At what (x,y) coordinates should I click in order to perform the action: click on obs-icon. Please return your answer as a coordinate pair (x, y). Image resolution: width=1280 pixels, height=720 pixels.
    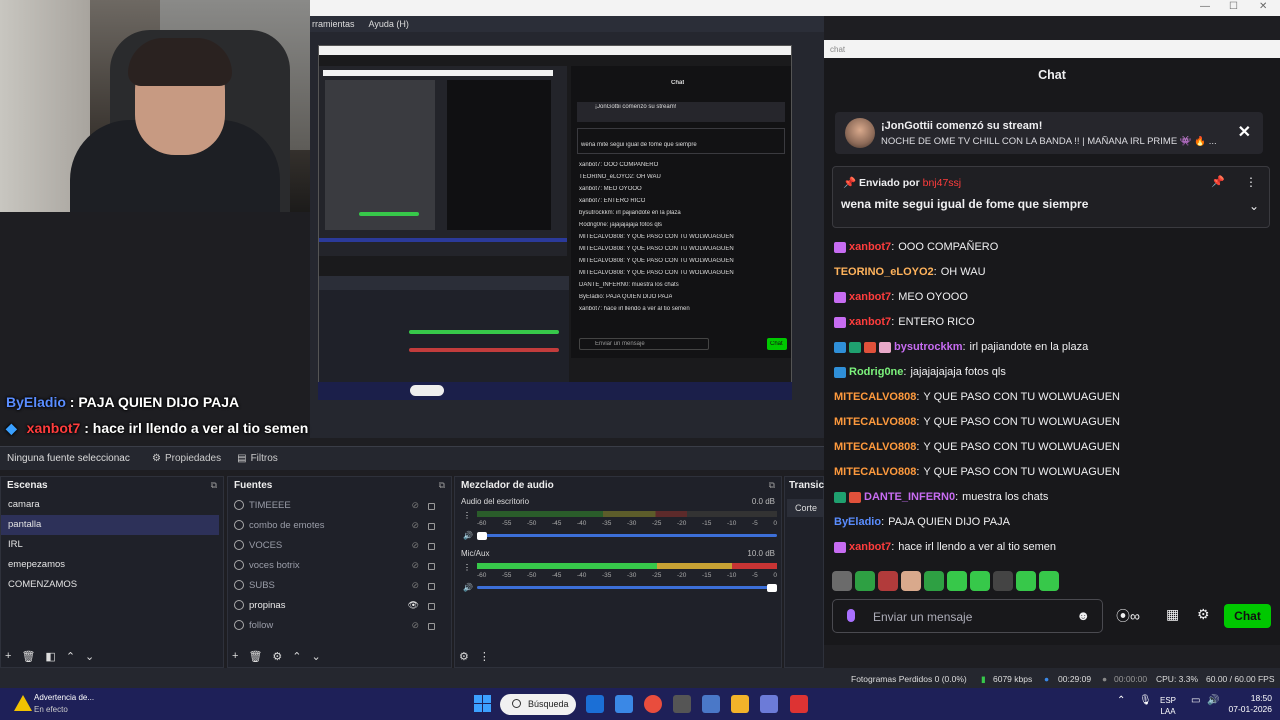
    Looking at the image, I should click on (682, 704).